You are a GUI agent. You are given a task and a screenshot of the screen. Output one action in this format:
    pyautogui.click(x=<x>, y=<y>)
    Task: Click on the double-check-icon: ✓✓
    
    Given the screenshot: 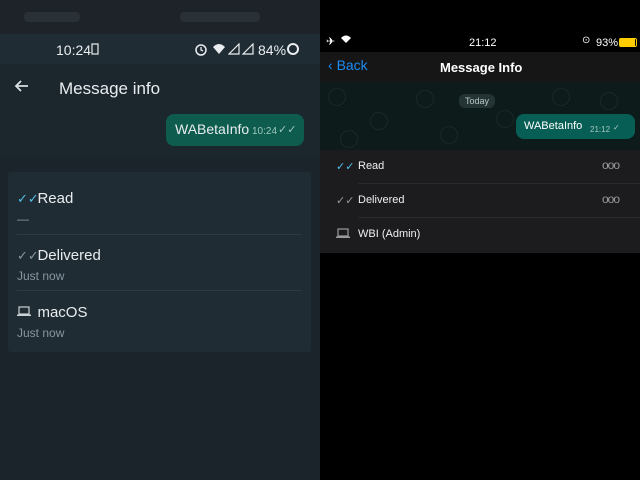 What is the action you would take?
    pyautogui.click(x=287, y=130)
    